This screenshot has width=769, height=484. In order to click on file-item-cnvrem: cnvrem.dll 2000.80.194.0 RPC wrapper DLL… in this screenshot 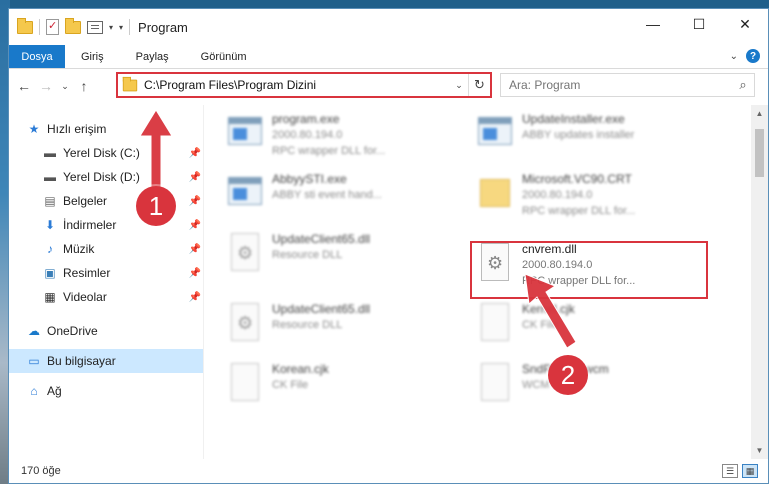, I will do `click(555, 265)`.